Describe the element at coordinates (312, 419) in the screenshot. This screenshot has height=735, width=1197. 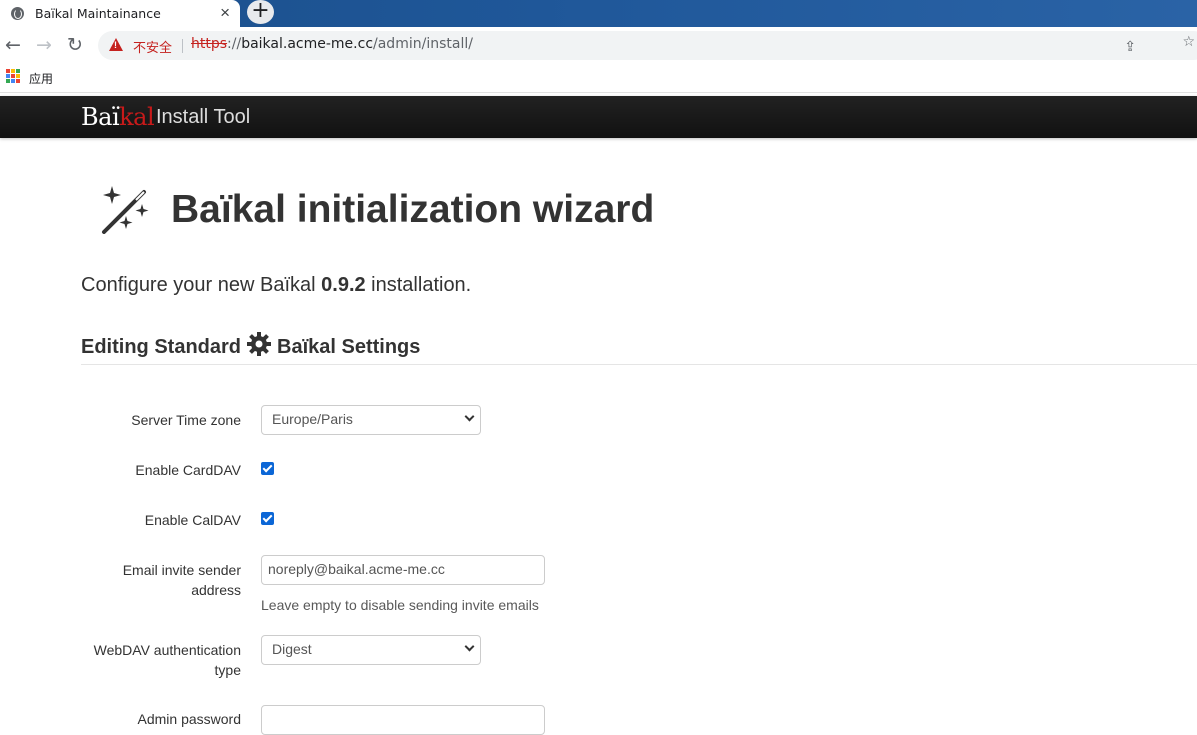
I see `timezone-value: Europe/Paris` at that location.